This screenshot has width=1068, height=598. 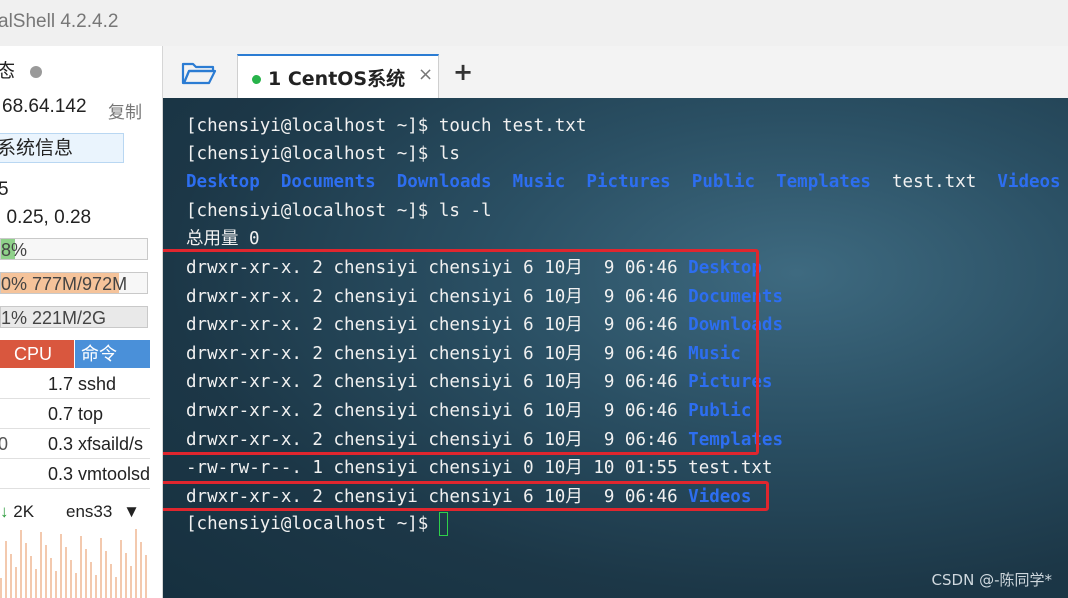 I want to click on cpu-column-header: CPU, so click(x=37, y=354).